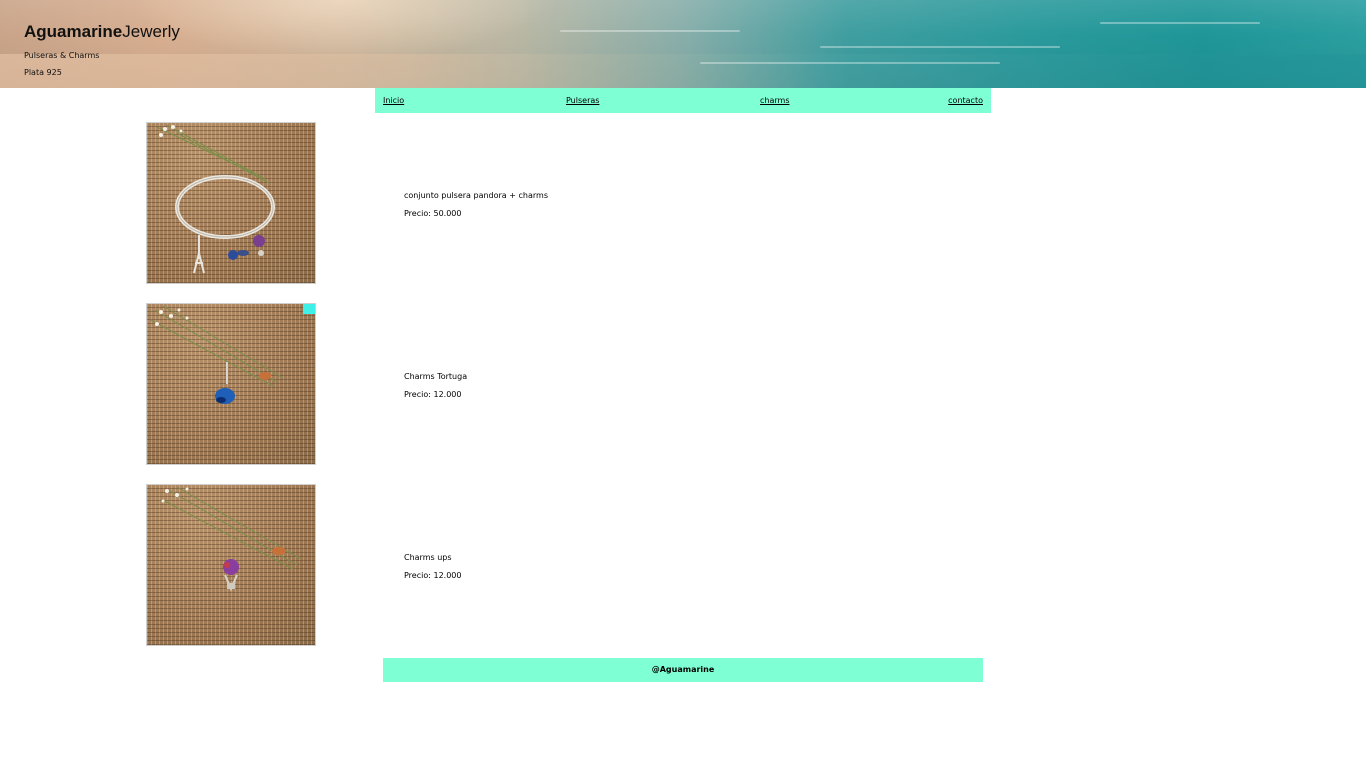 This screenshot has height=768, width=1366. What do you see at coordinates (774, 100) in the screenshot?
I see `nav-link-charms: charms` at bounding box center [774, 100].